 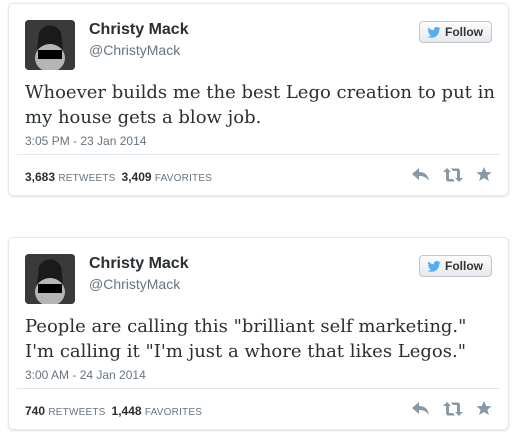 I want to click on favorite-count-value: 1,448, so click(x=126, y=411).